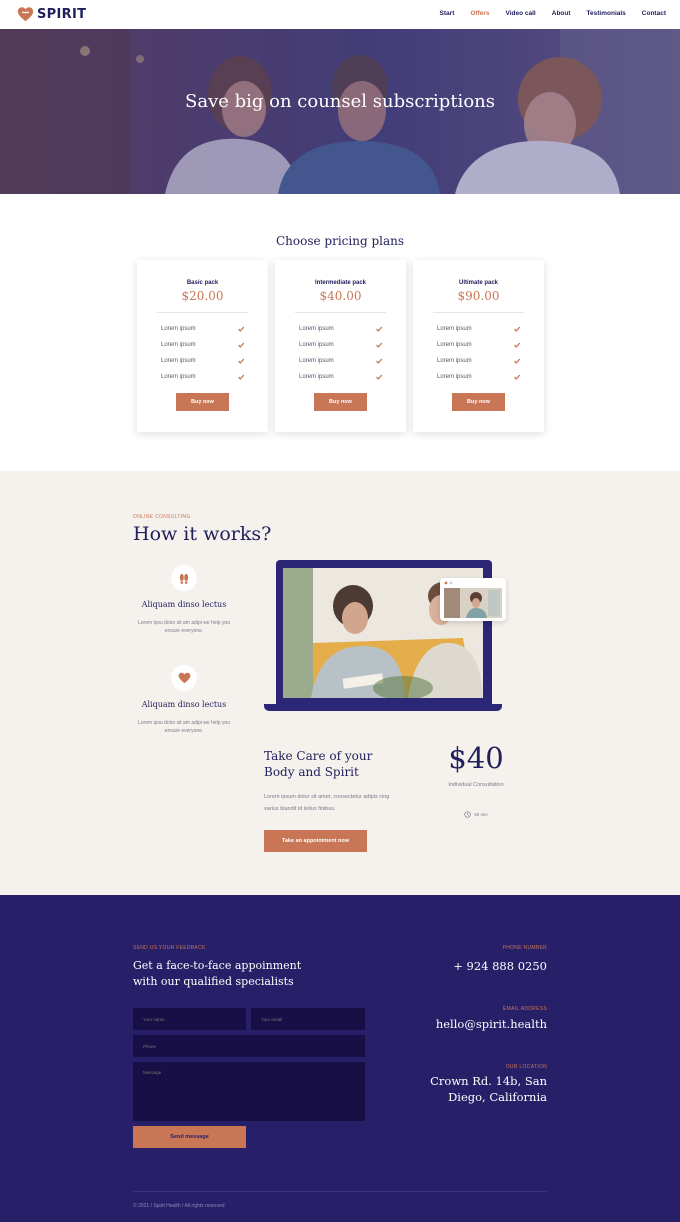 The height and width of the screenshot is (1222, 680). Describe the element at coordinates (315, 841) in the screenshot. I see `take-appointment-button: Take an appointment now` at that location.